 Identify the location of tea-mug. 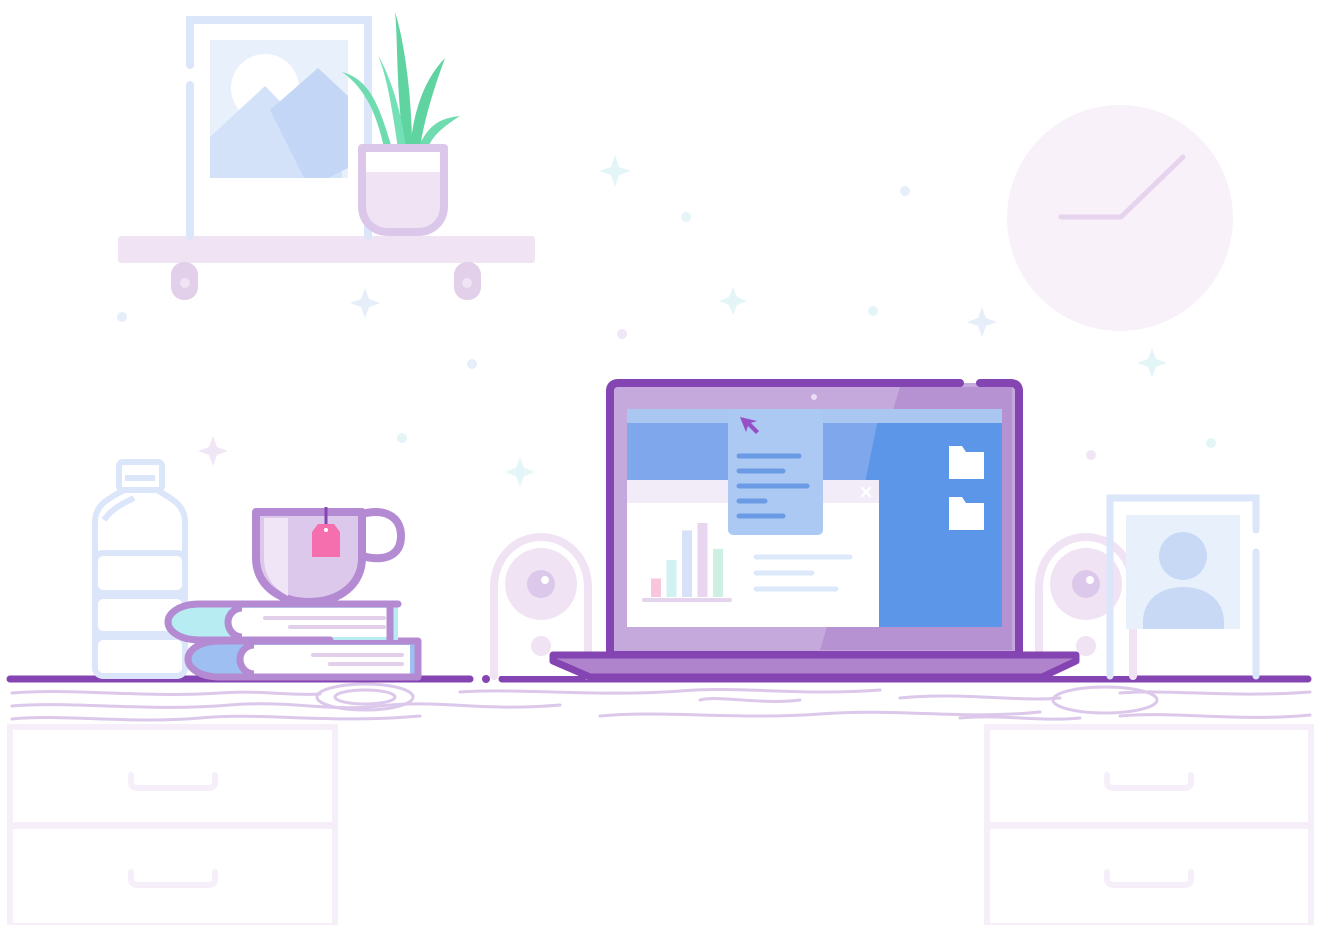
(329, 556).